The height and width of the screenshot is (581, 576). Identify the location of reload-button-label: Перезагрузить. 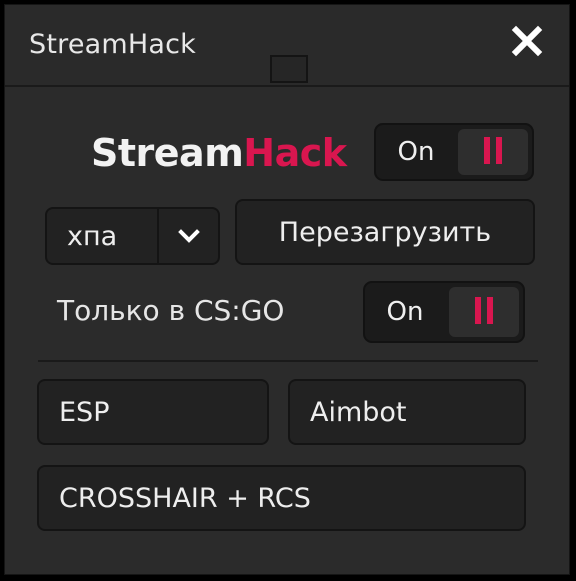
(385, 232).